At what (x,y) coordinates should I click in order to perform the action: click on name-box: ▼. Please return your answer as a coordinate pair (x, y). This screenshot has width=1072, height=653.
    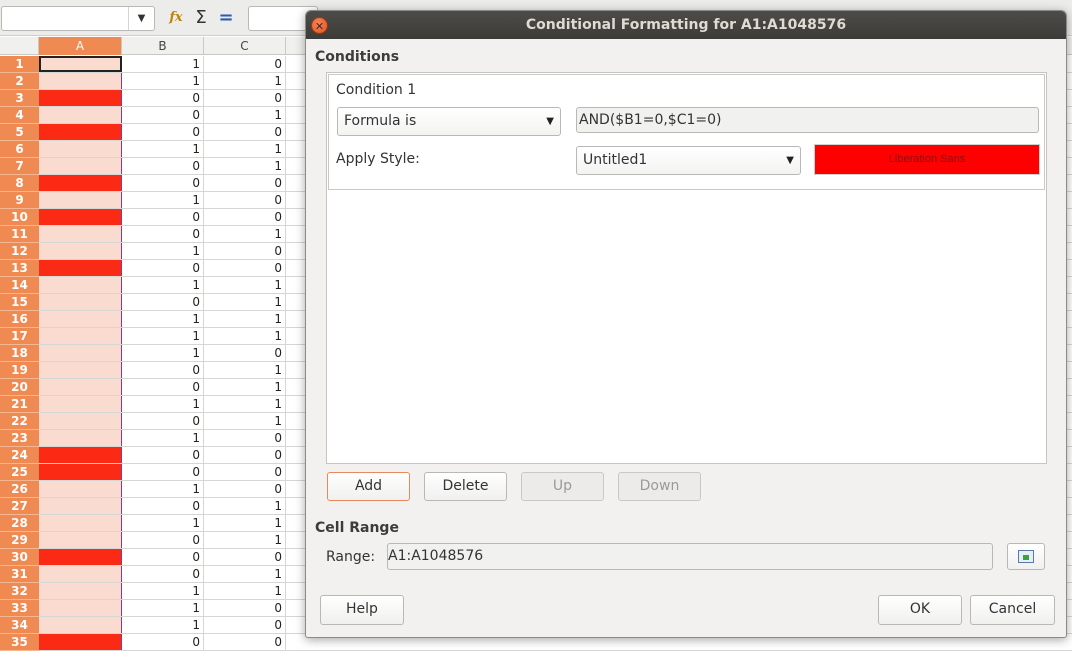
    Looking at the image, I should click on (78, 18).